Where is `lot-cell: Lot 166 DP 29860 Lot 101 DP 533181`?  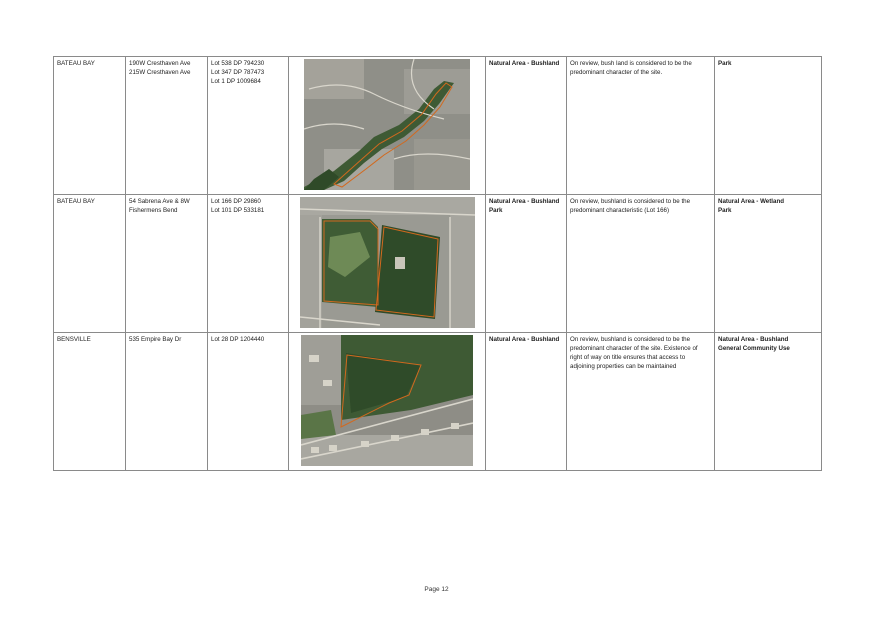
lot-cell: Lot 166 DP 29860 Lot 101 DP 533181 is located at coordinates (248, 263).